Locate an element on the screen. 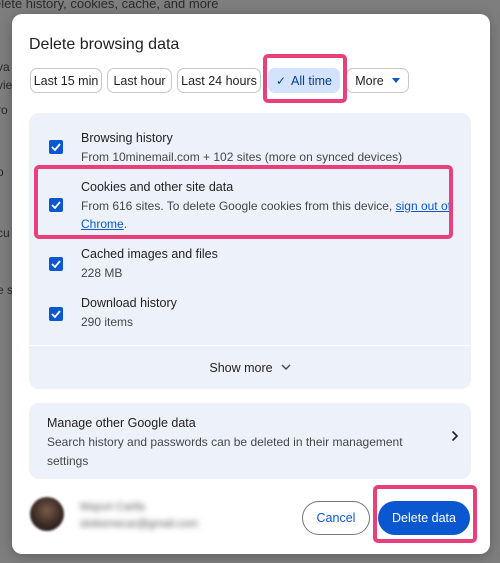 The image size is (500, 563). checkbox-cached-images is located at coordinates (56, 264).